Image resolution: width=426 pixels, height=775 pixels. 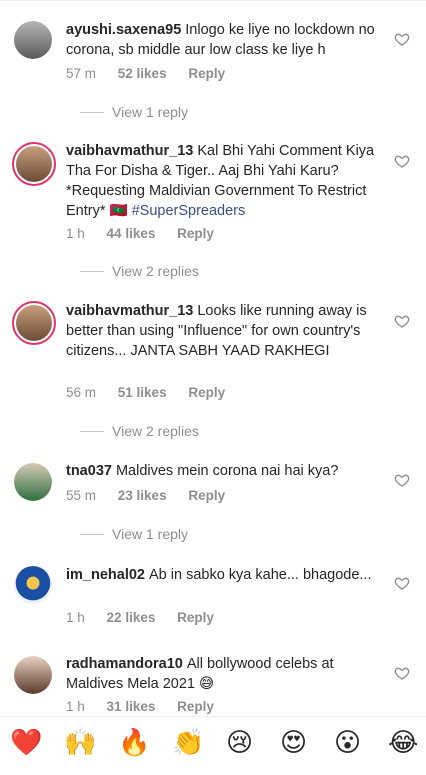 What do you see at coordinates (134, 742) in the screenshot?
I see `fire-emoji-icon: 🔥` at bounding box center [134, 742].